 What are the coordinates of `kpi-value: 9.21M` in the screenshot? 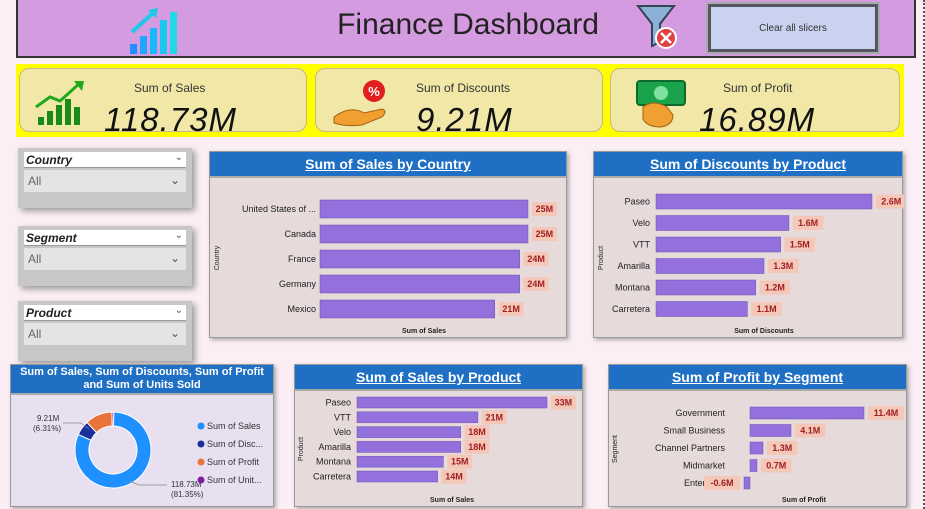 It's located at (464, 119).